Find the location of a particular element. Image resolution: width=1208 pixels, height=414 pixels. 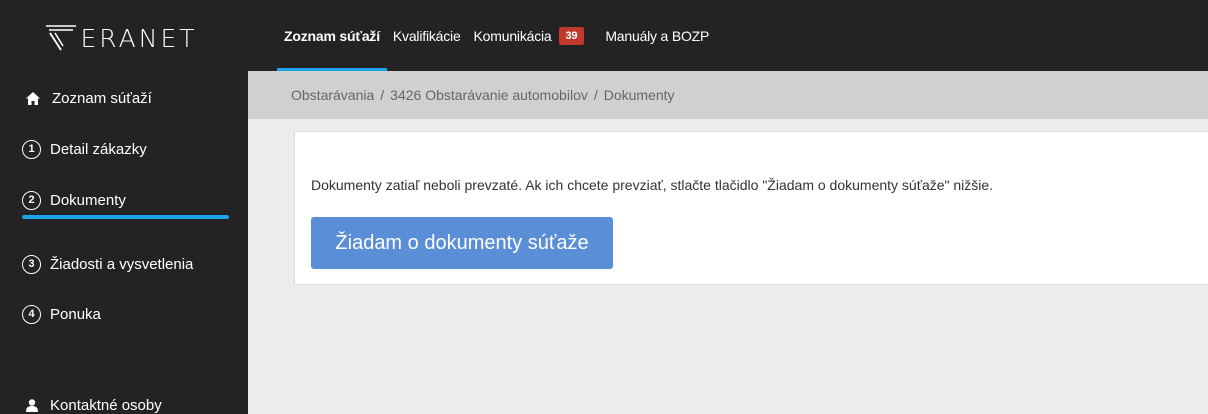

user-icon is located at coordinates (32, 405).